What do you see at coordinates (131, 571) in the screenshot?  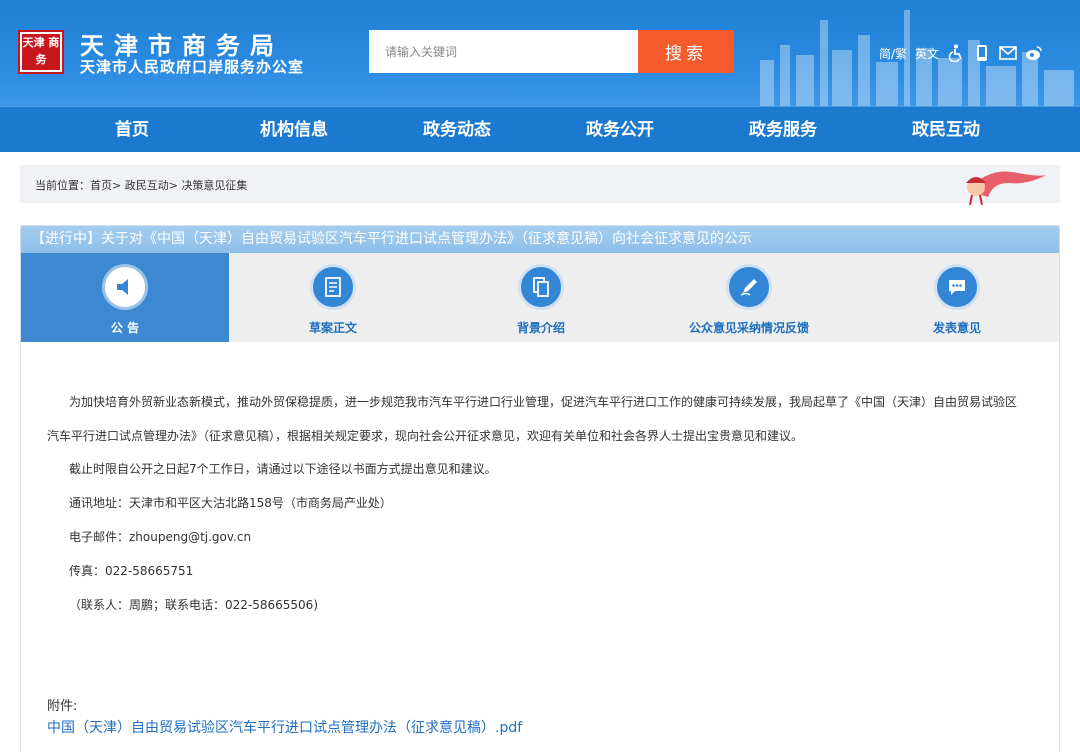 I see `contact-fax: 传真：022-58665751` at bounding box center [131, 571].